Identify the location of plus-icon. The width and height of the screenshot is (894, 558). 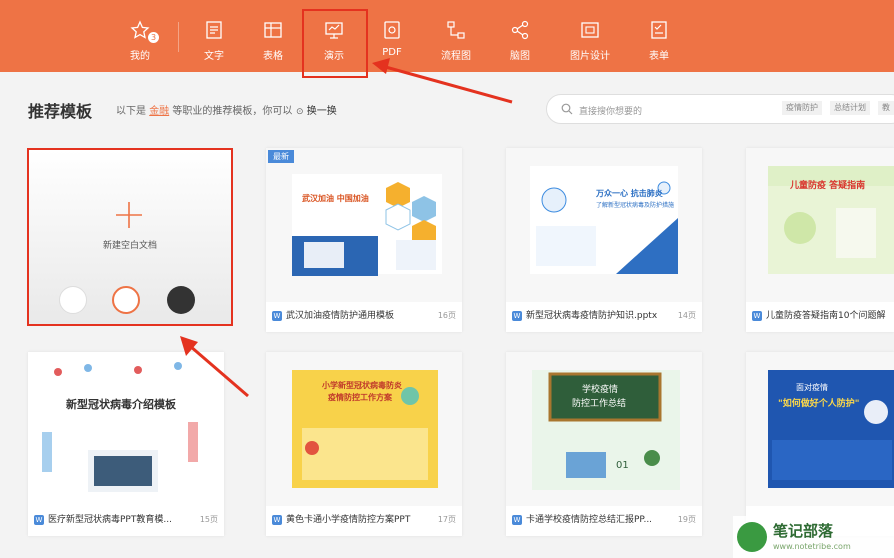
(129, 215).